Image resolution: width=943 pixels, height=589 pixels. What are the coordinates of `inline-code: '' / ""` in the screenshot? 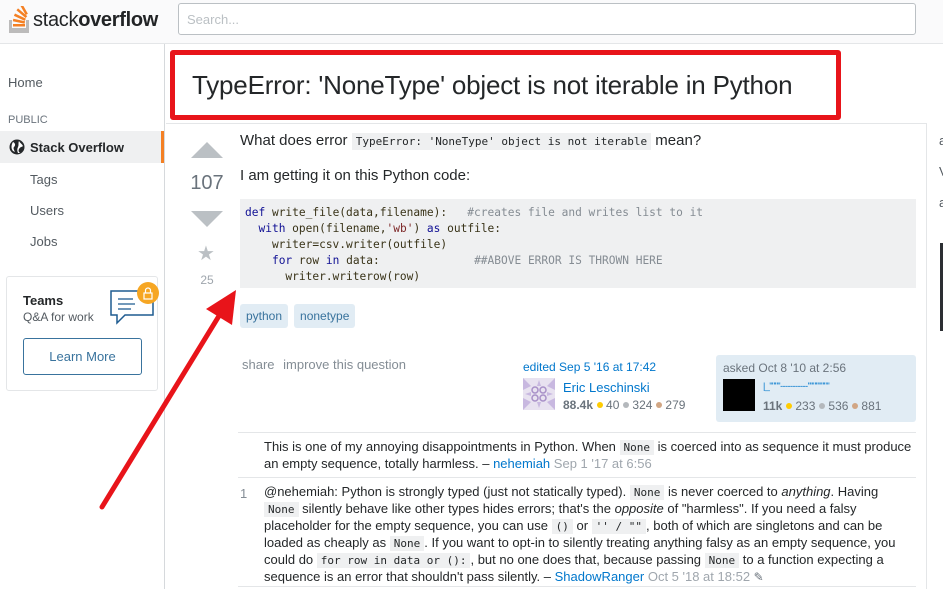 It's located at (619, 526).